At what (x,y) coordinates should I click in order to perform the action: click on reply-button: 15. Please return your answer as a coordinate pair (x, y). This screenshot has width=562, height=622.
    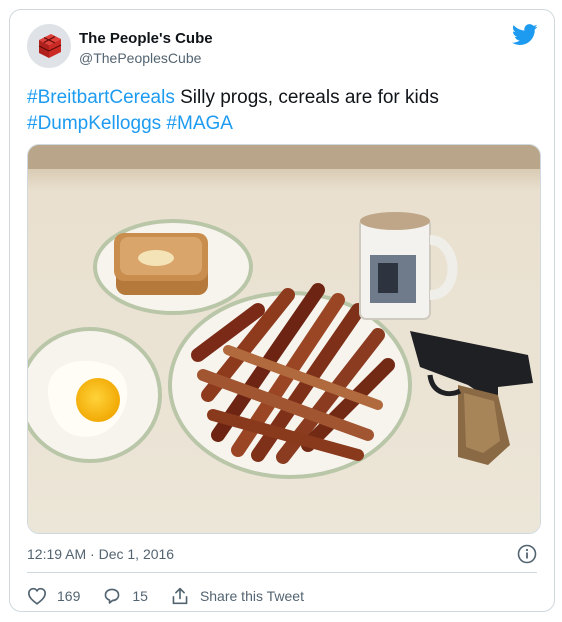
    Looking at the image, I should click on (125, 596).